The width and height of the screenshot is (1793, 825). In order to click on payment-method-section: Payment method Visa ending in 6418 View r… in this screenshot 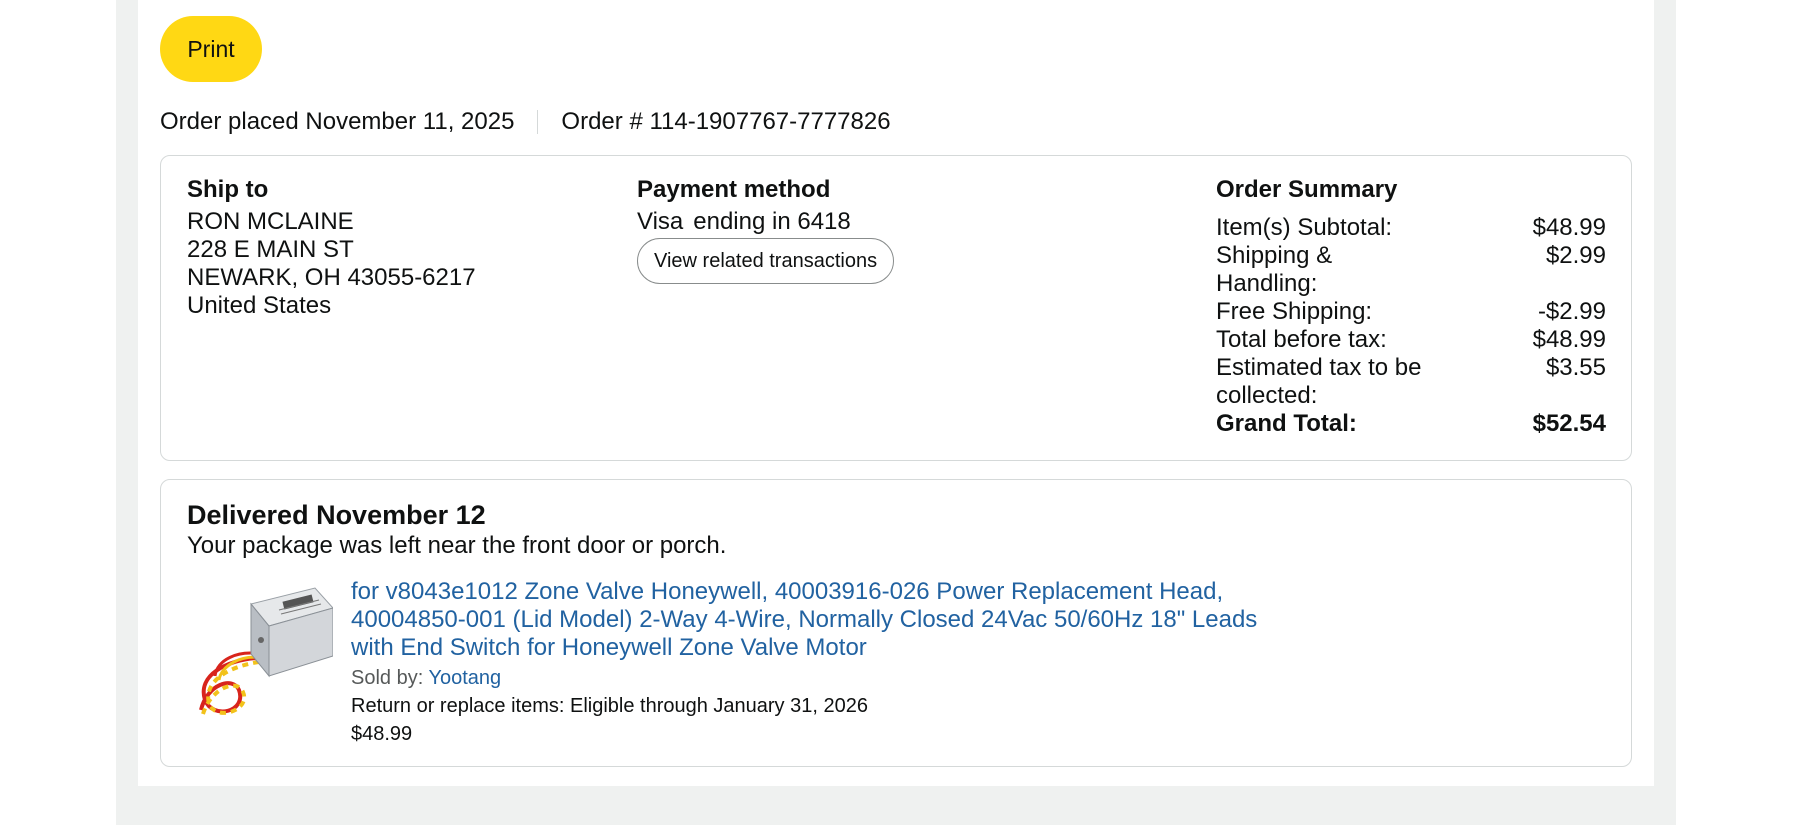, I will do `click(837, 230)`.